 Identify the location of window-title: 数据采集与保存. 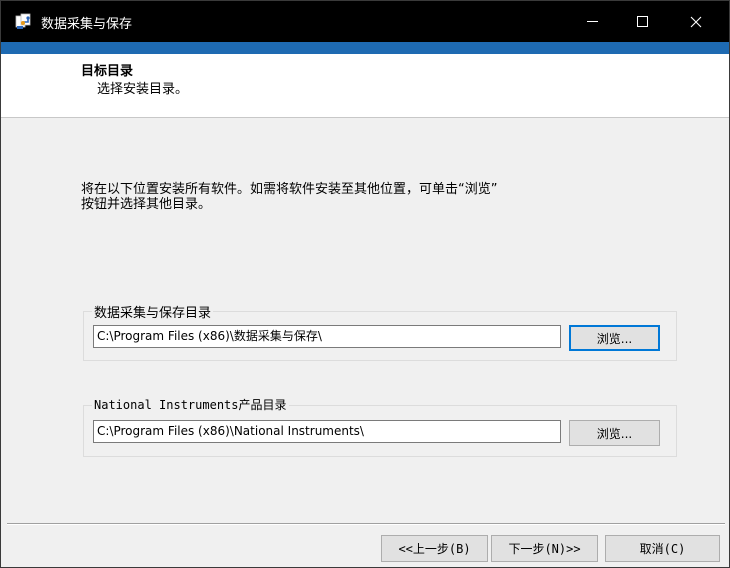
(87, 24).